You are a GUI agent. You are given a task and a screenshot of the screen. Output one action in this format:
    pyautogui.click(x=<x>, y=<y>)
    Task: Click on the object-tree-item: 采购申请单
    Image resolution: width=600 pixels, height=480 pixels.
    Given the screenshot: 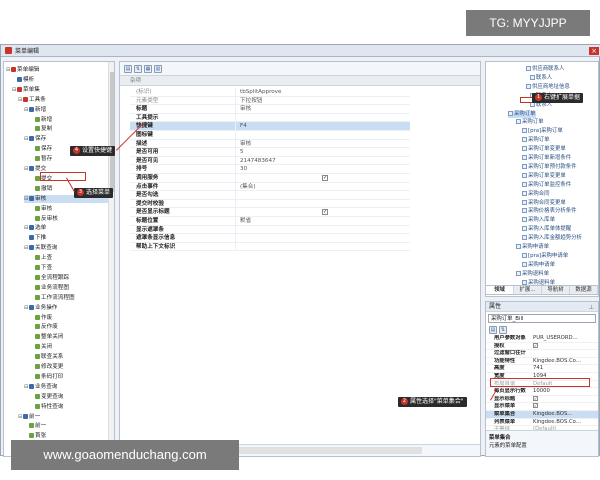 What is the action you would take?
    pyautogui.click(x=532, y=247)
    